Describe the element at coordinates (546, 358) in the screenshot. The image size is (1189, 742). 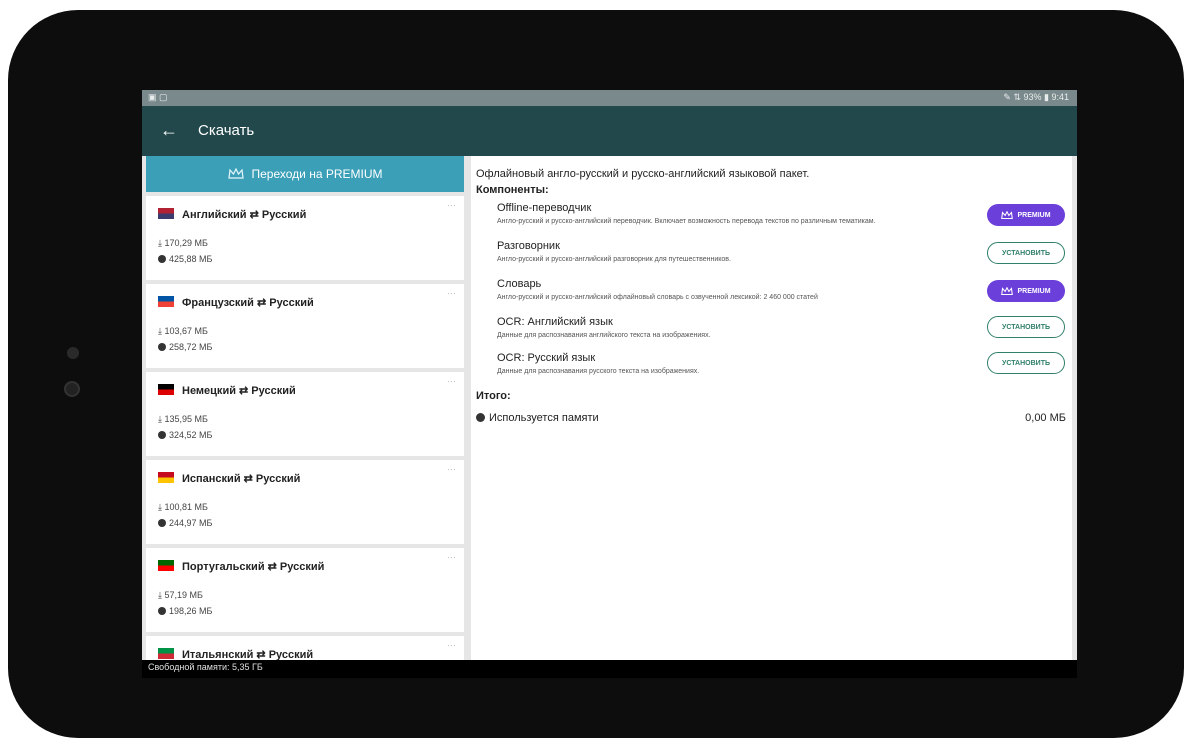
I see `component-title: OCR: Русский язык` at that location.